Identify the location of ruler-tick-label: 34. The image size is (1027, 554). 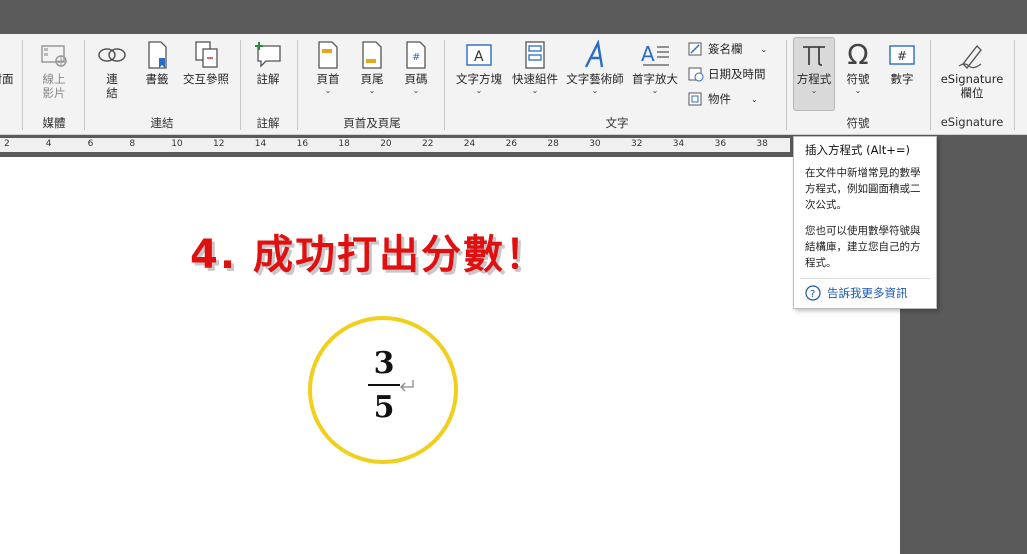
(678, 144).